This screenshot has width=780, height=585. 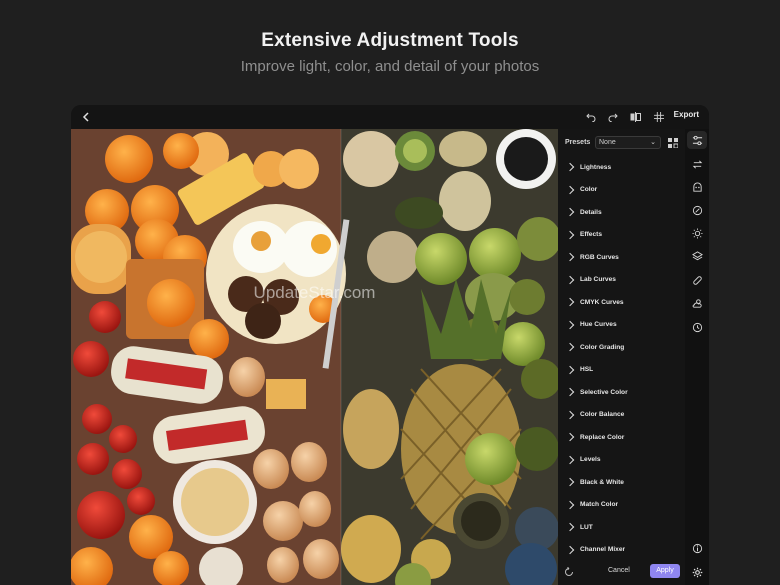 I want to click on section-black-white: Black & White, so click(x=621, y=482).